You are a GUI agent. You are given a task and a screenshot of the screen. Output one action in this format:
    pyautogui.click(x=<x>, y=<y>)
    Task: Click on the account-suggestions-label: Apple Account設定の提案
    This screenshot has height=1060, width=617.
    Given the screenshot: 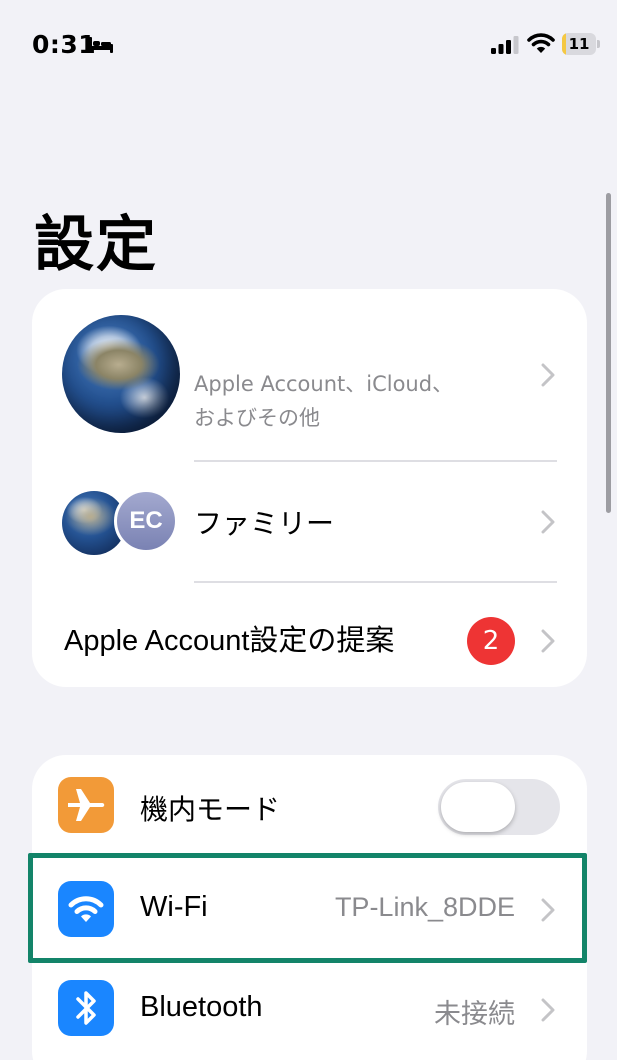 What is the action you would take?
    pyautogui.click(x=229, y=641)
    